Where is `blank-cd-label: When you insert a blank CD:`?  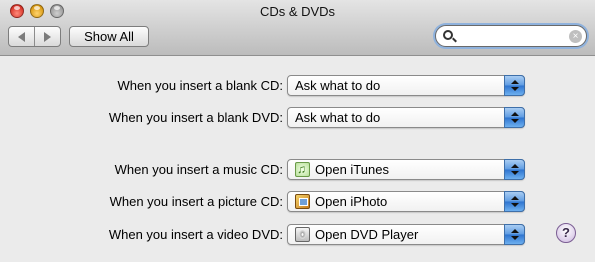 blank-cd-label: When you insert a blank CD: is located at coordinates (200, 85).